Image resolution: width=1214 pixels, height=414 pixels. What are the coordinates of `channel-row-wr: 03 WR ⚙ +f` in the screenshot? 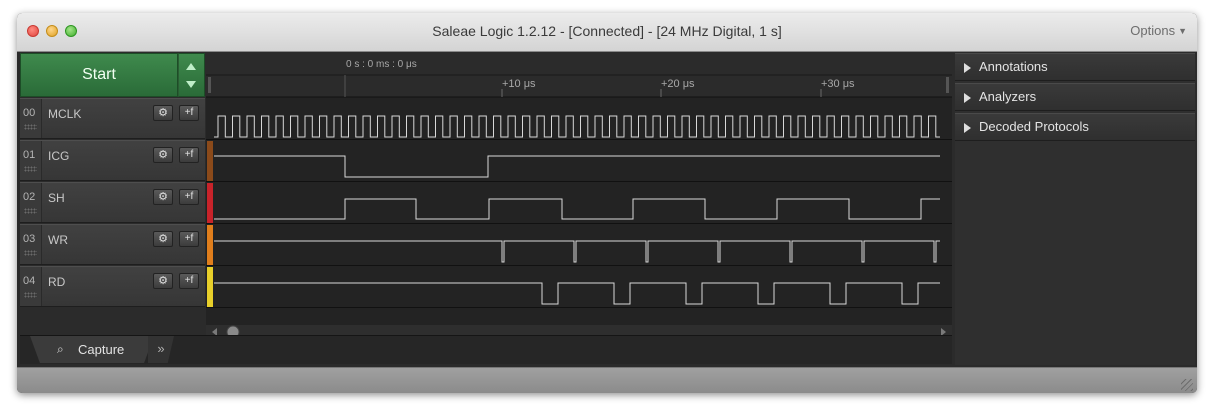 It's located at (112, 244).